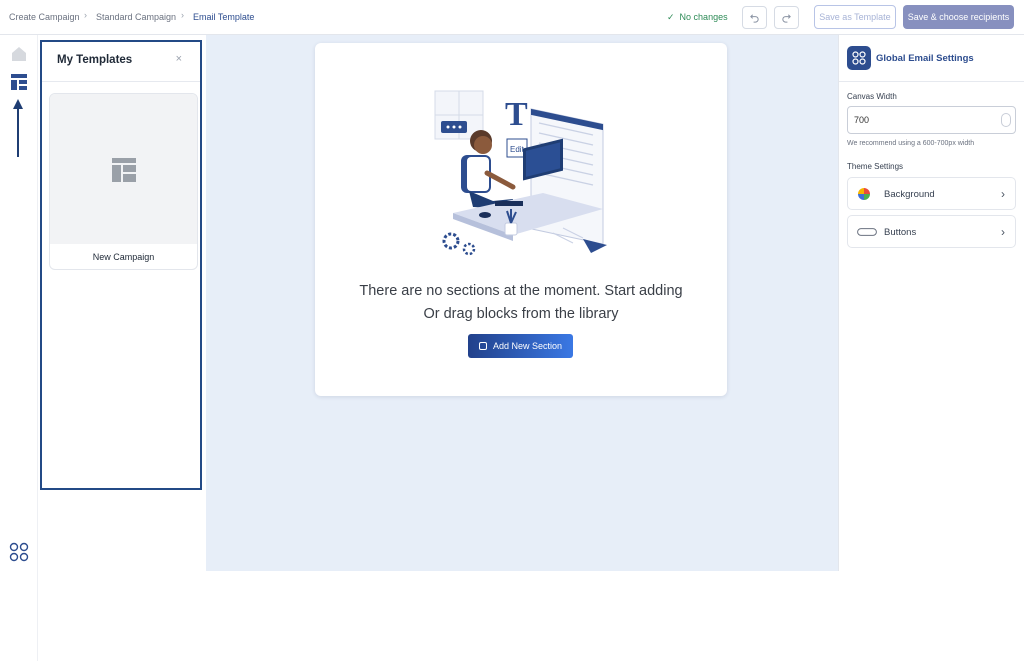  I want to click on arrow-up-icon, so click(18, 131).